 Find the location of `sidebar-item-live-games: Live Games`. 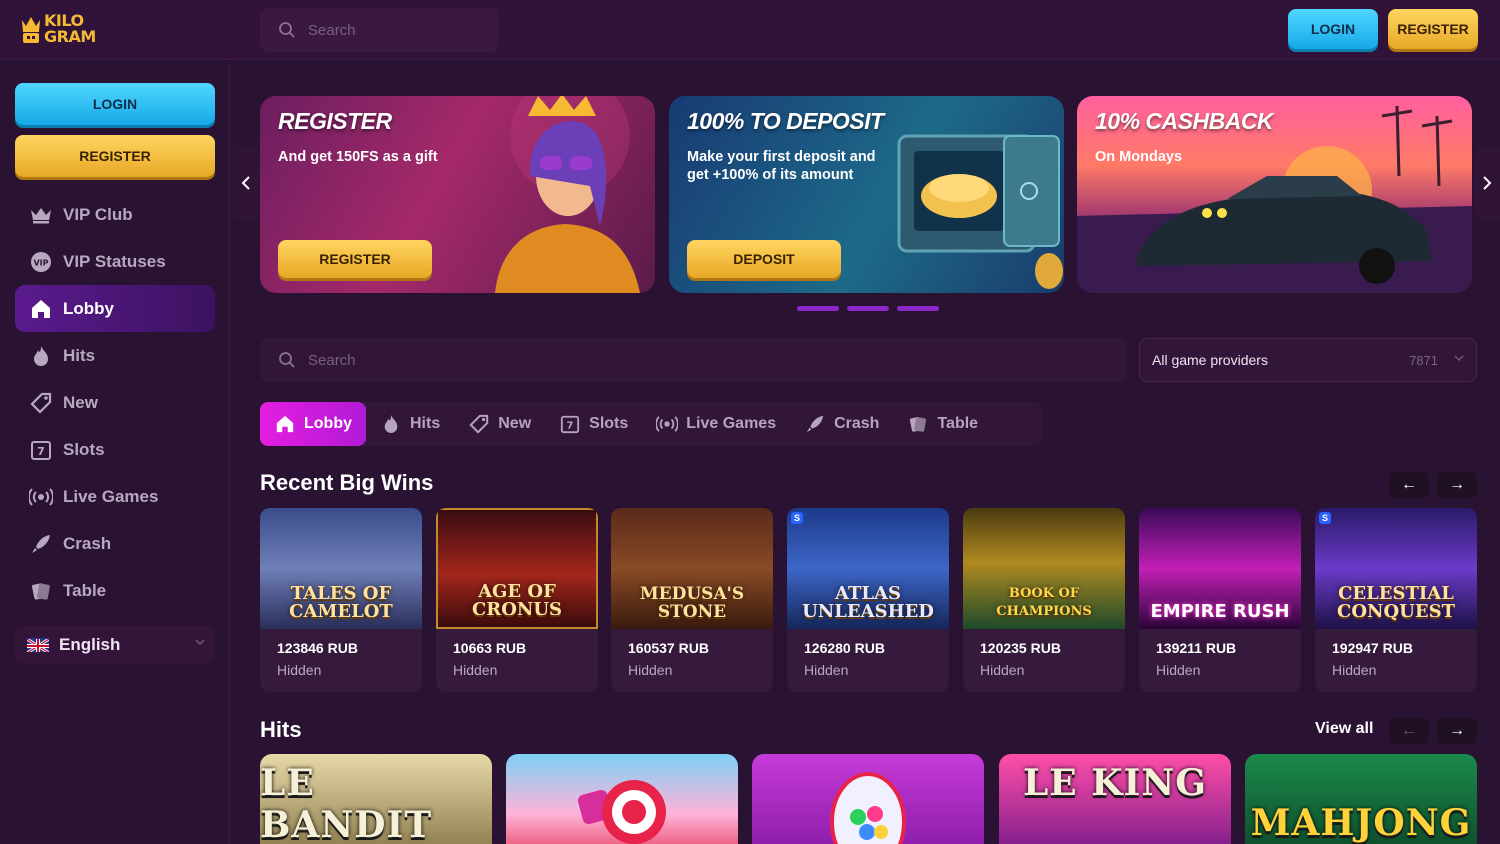

sidebar-item-live-games: Live Games is located at coordinates (115, 496).